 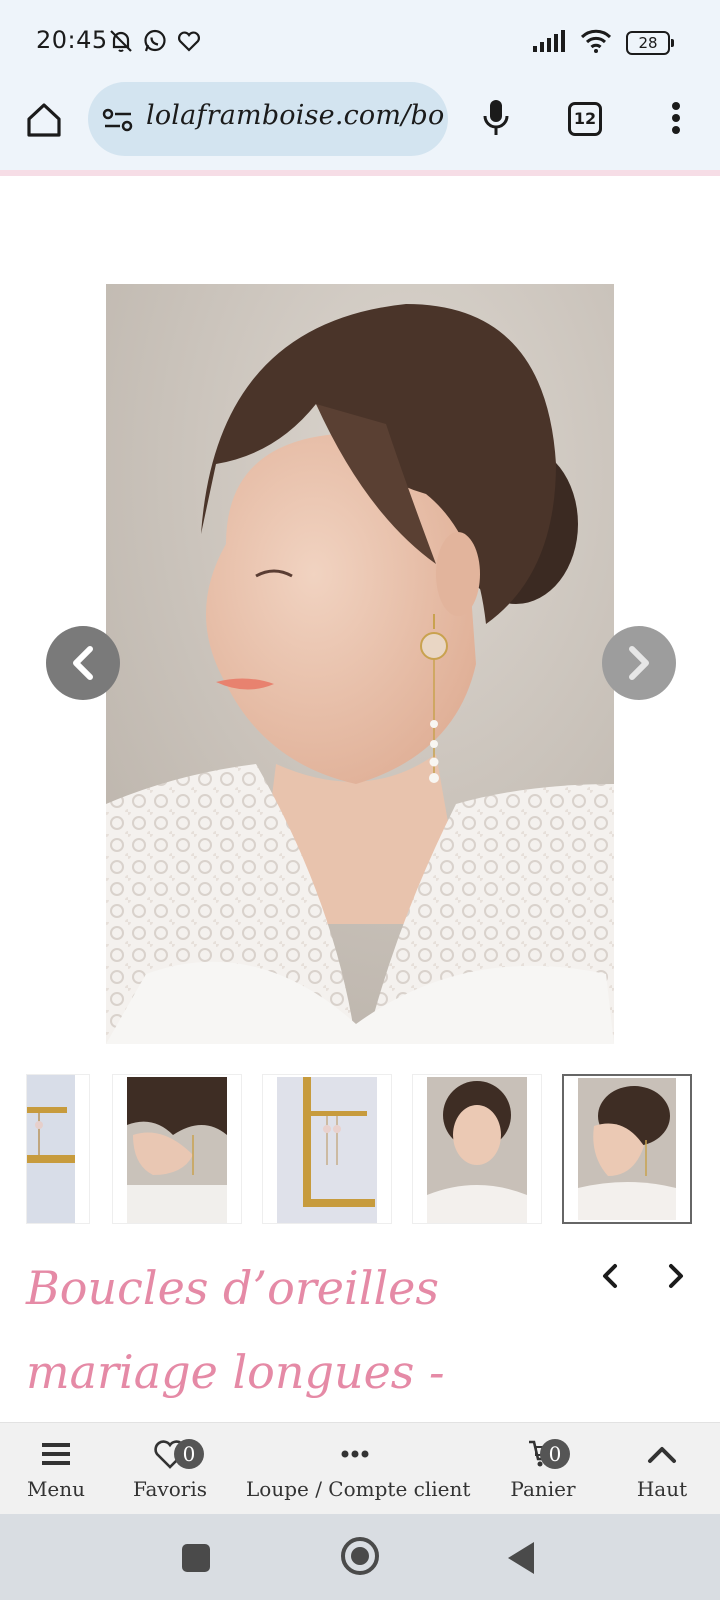 What do you see at coordinates (306, 1330) in the screenshot?
I see `product-title: Boucles d’oreilles mariage longues -` at bounding box center [306, 1330].